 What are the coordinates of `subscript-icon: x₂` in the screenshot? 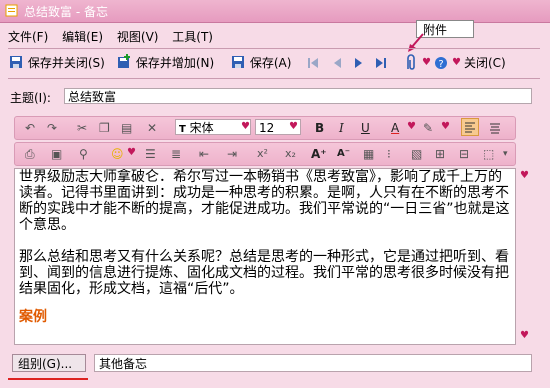 It's located at (290, 154).